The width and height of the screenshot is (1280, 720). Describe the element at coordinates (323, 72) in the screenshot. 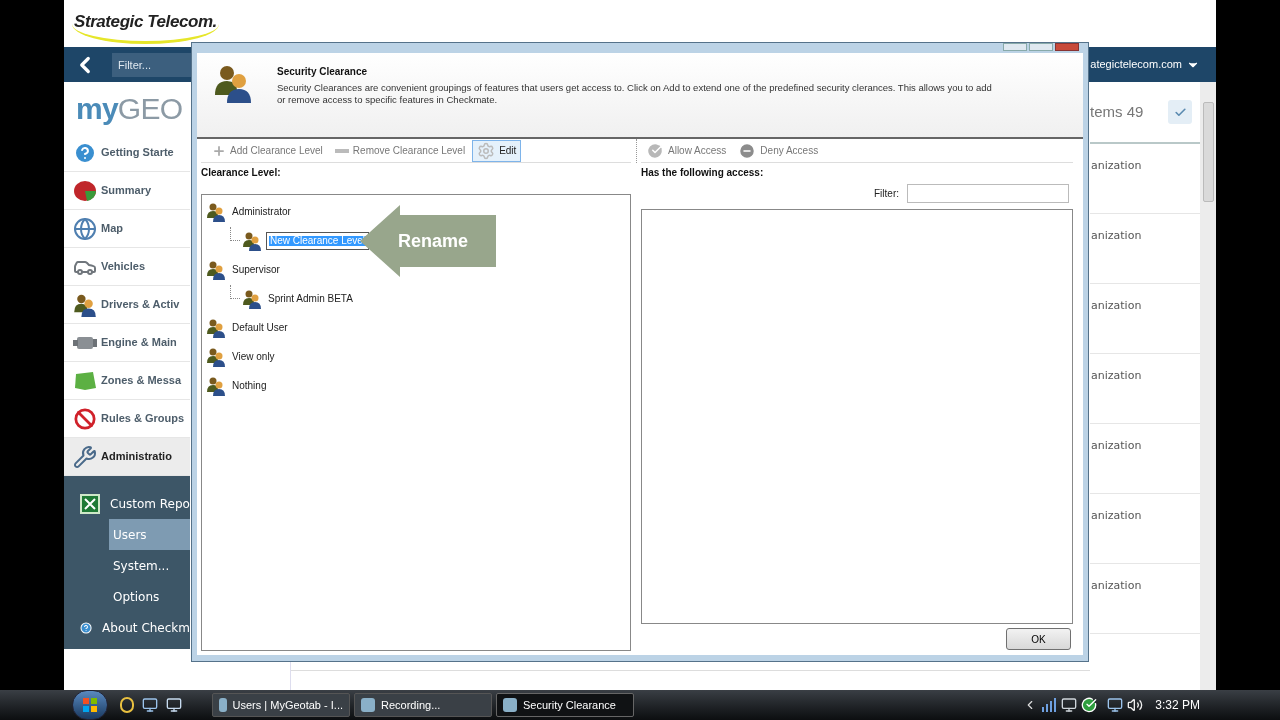

I see `dialog-heading: Security Clearance` at that location.